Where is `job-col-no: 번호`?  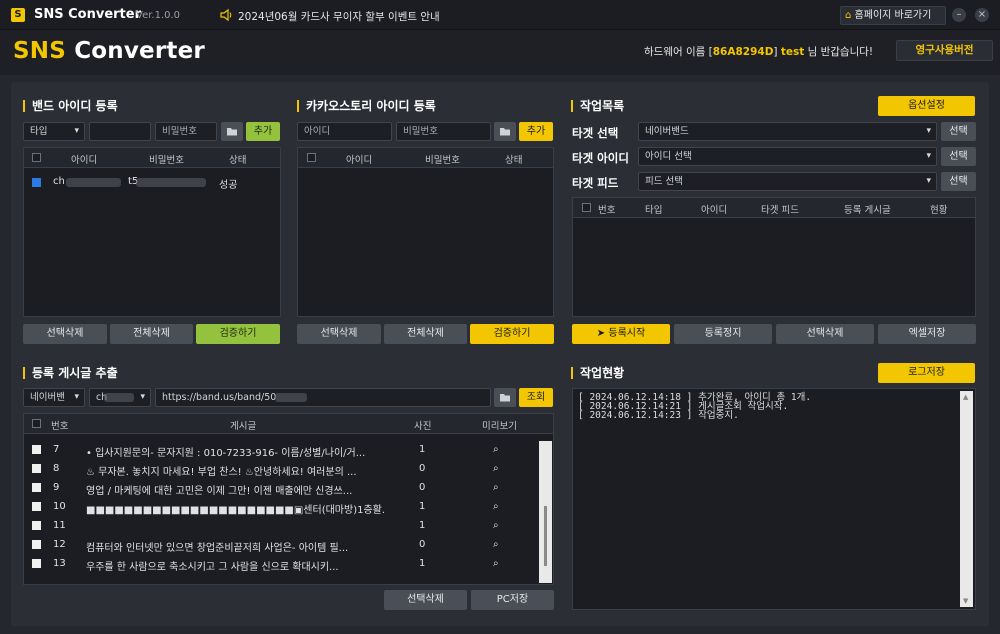 job-col-no: 번호 is located at coordinates (607, 210).